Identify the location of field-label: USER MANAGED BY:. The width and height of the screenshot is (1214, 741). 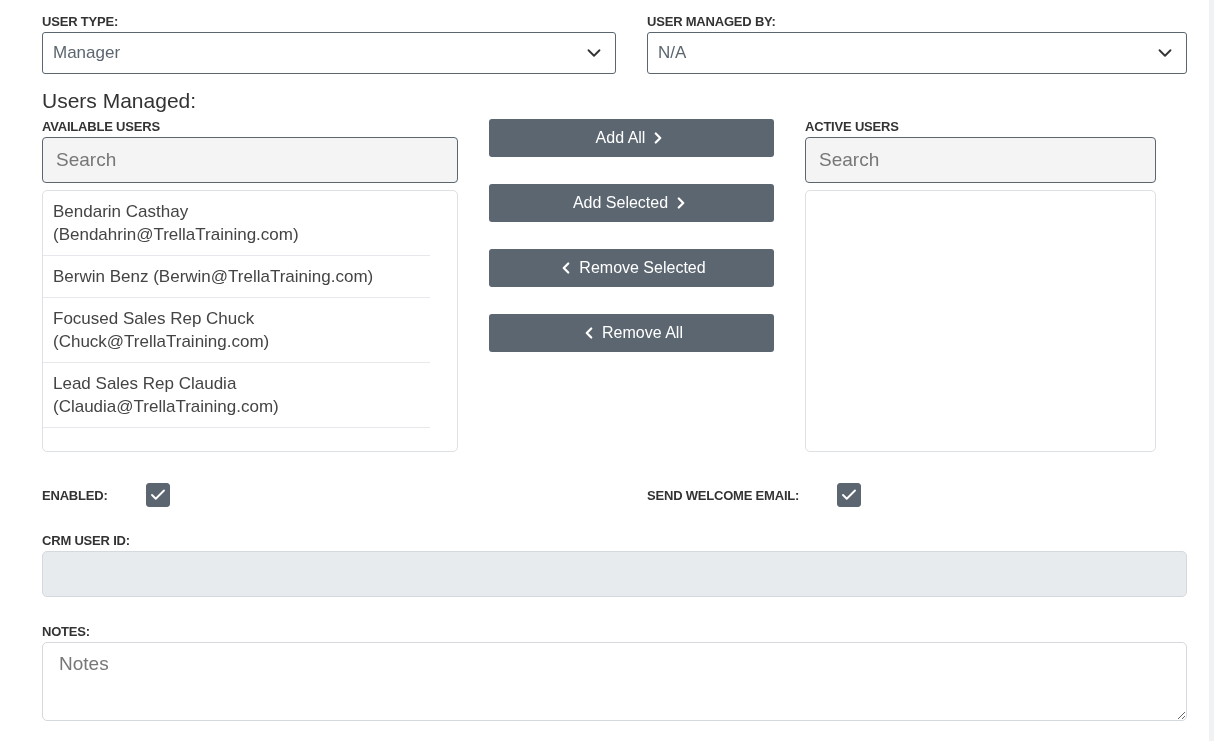
(712, 21).